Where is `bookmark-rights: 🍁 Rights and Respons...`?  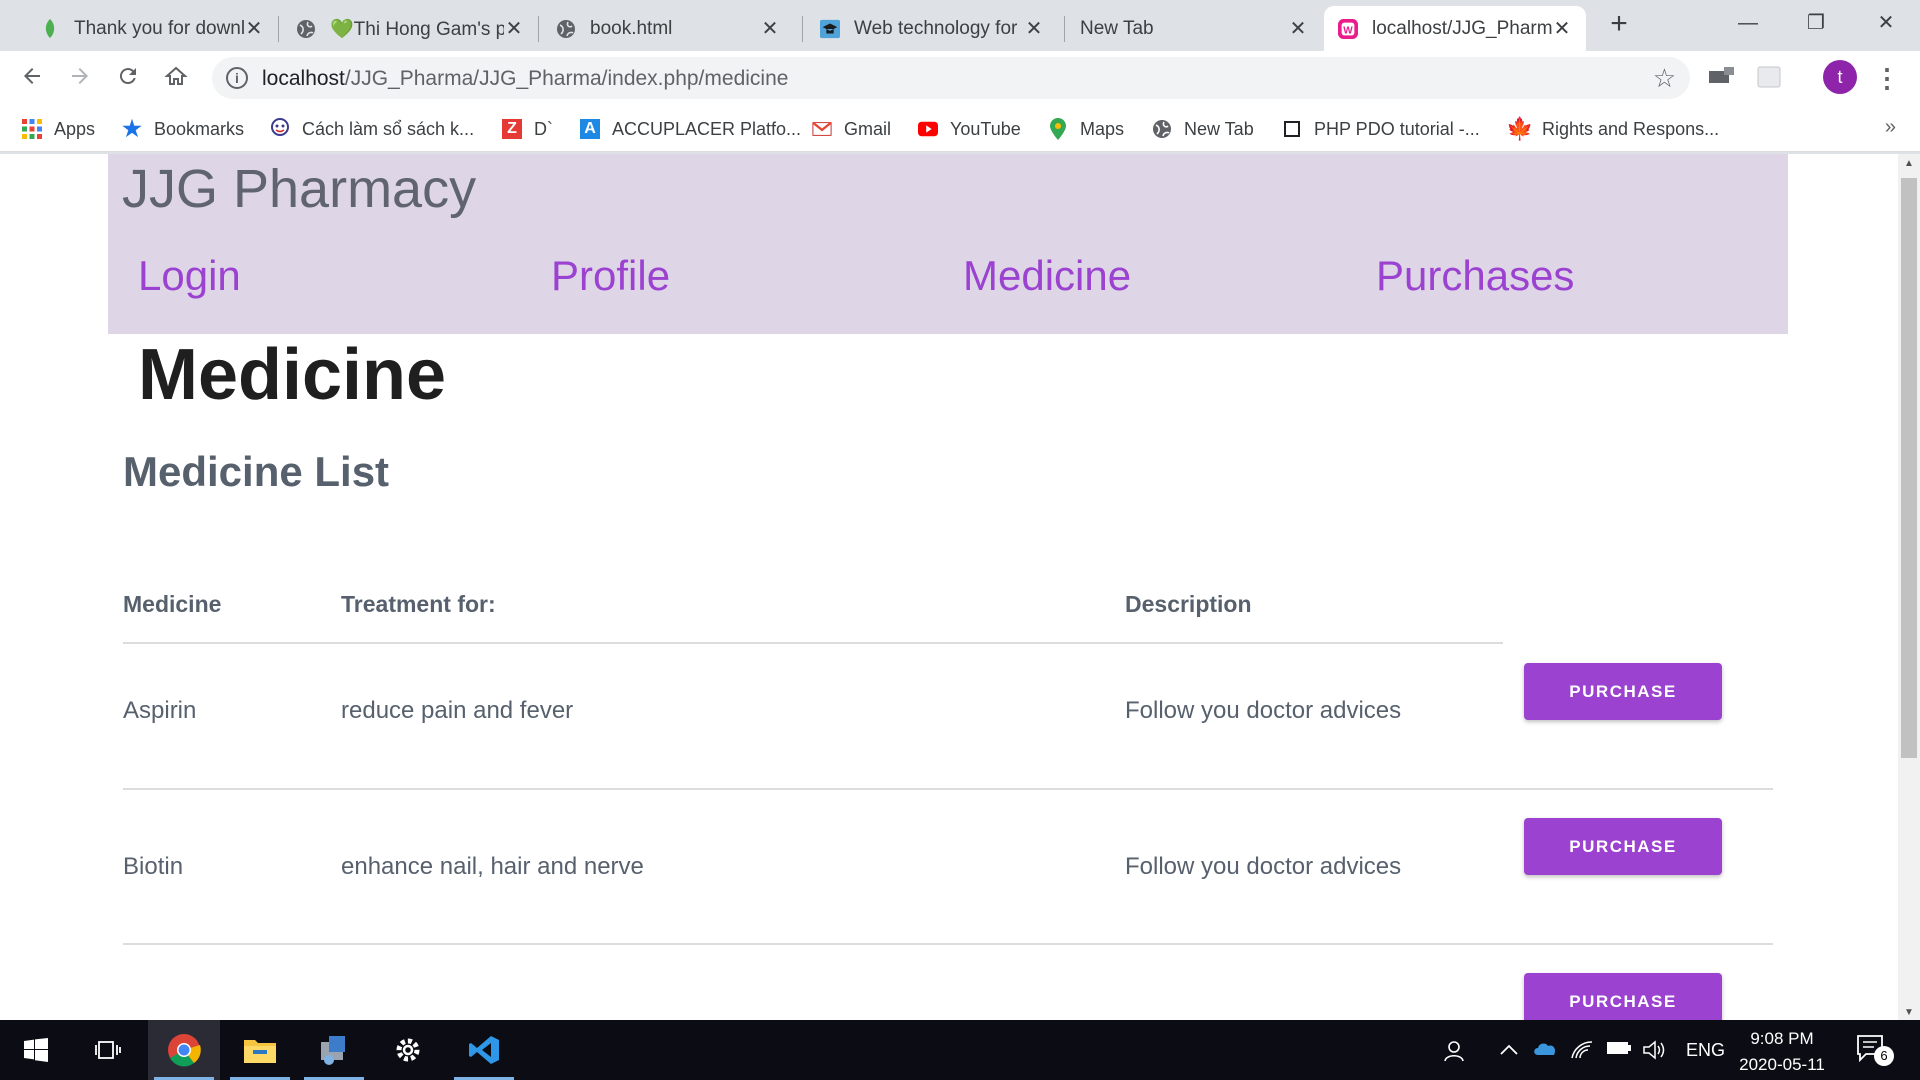 bookmark-rights: 🍁 Rights and Respons... is located at coordinates (1612, 129).